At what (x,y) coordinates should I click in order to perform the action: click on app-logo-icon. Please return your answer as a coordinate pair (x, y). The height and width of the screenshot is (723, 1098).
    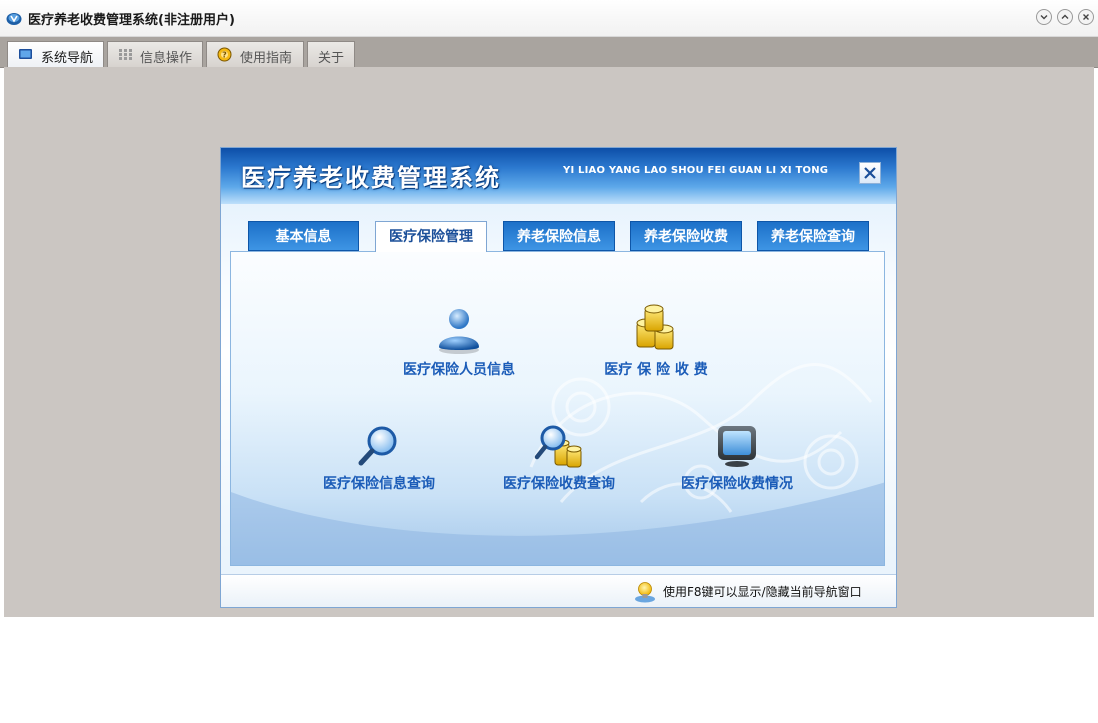
    Looking at the image, I should click on (14, 19).